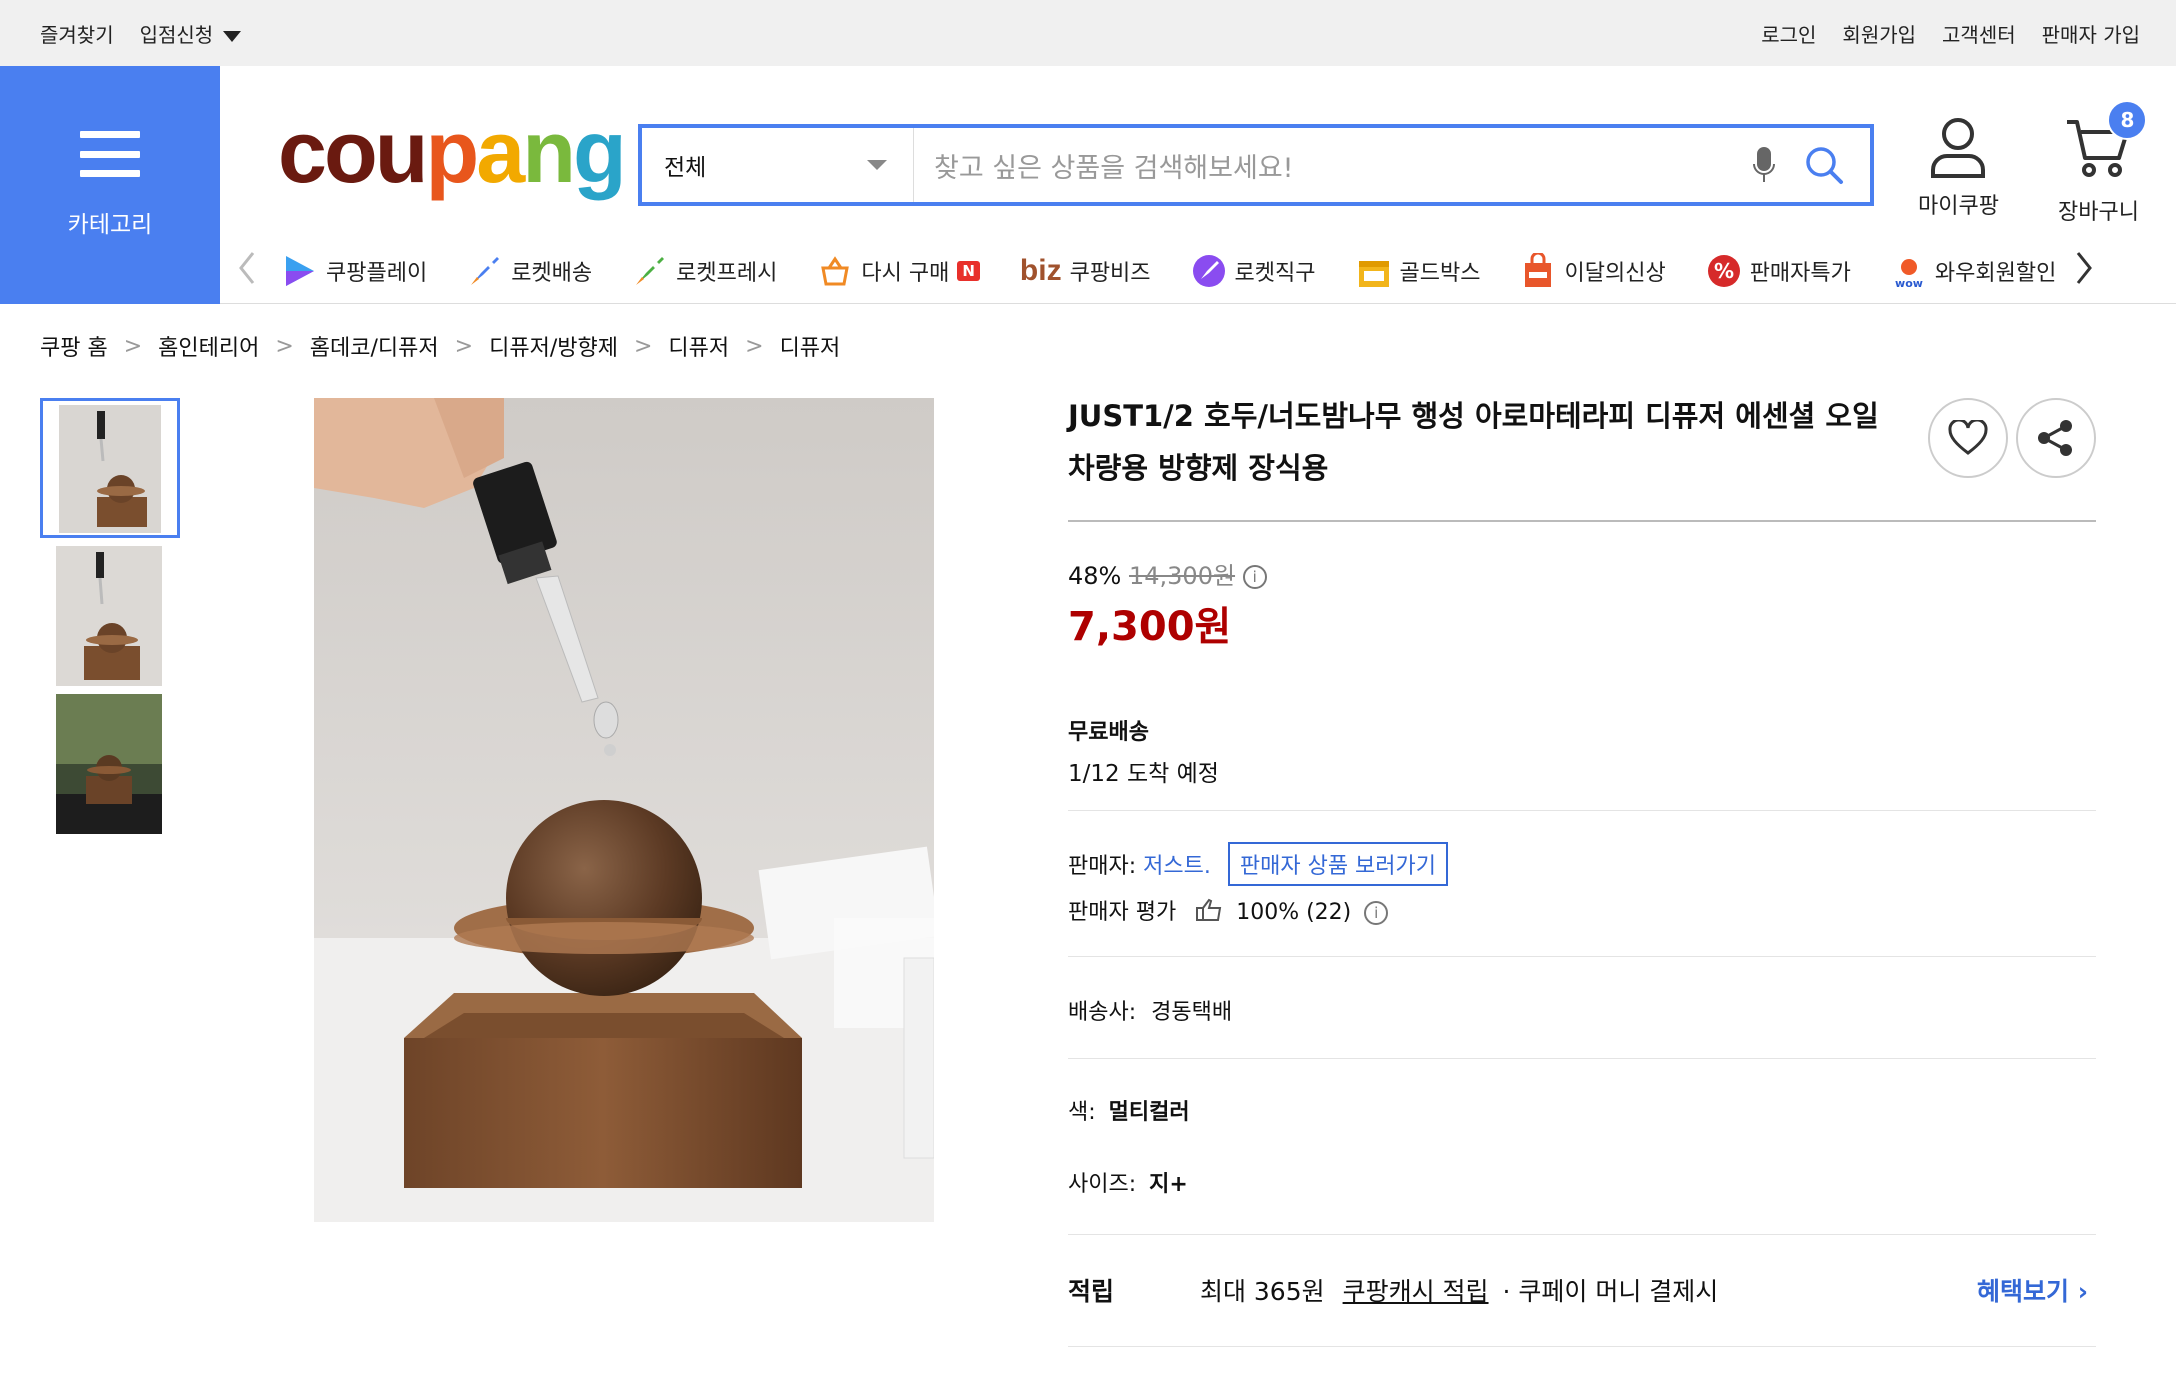  I want to click on discount-rate: 48%, so click(1095, 576).